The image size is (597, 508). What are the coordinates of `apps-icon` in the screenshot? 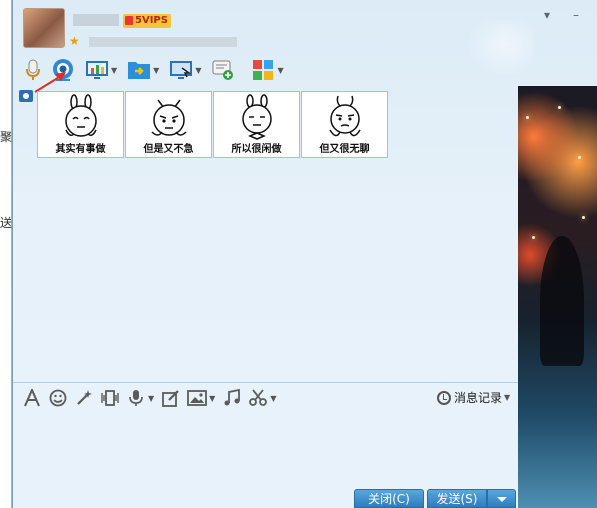 It's located at (263, 70).